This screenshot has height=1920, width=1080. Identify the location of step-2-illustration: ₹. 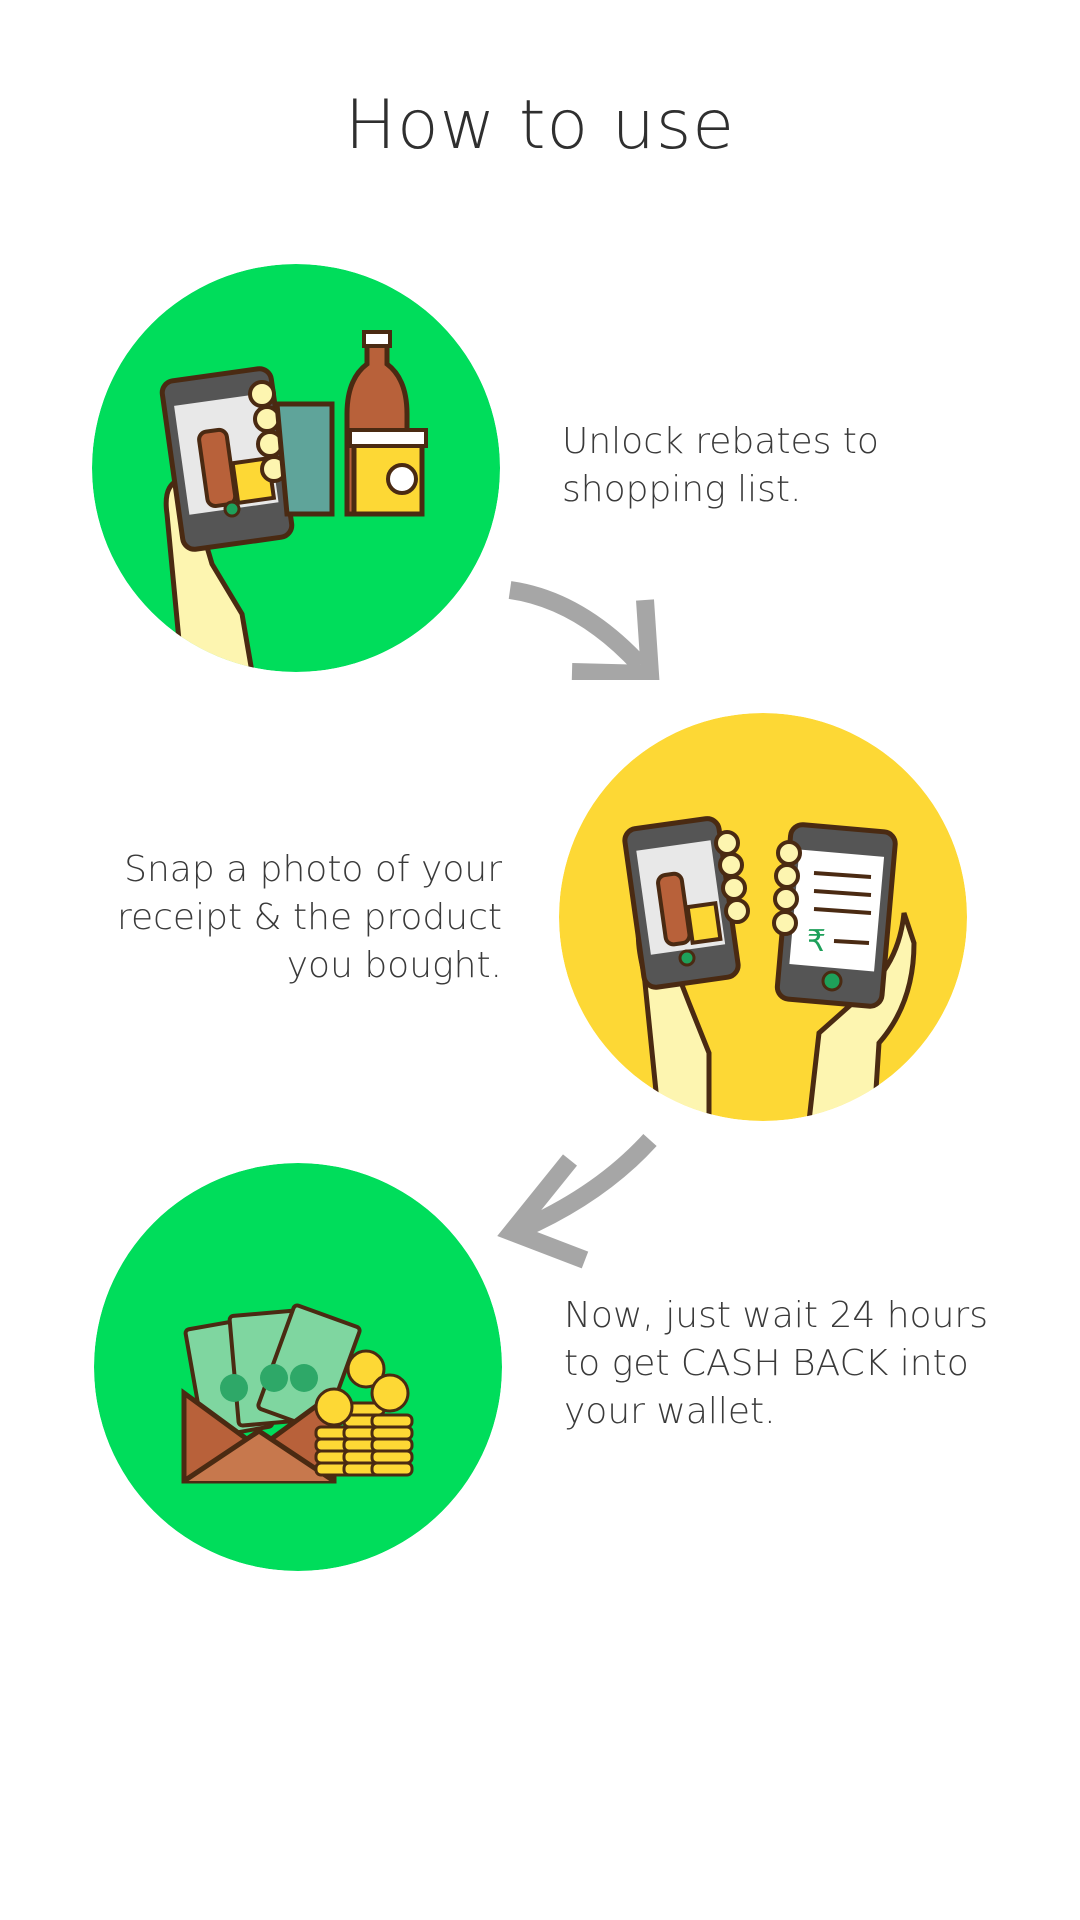
(763, 917).